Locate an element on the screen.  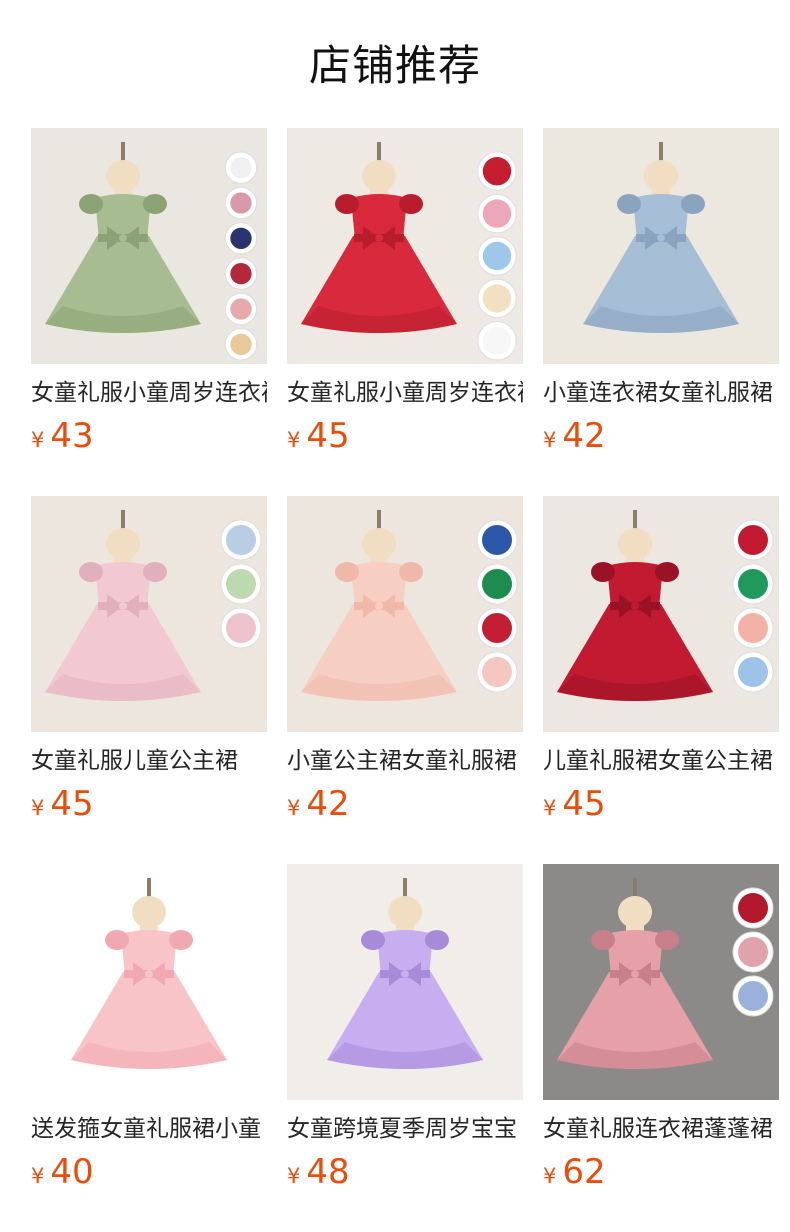
product-name: 小童连衣裙女童礼服裙 is located at coordinates (661, 394).